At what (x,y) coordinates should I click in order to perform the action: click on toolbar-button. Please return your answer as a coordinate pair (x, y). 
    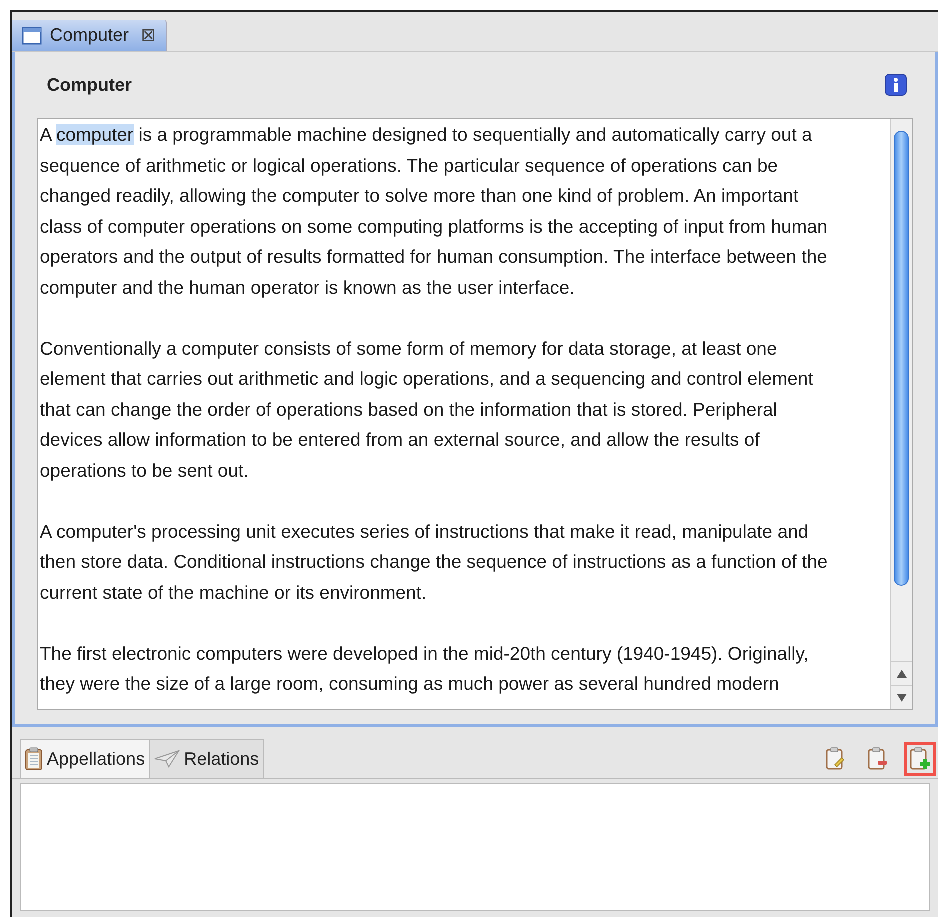
    Looking at the image, I should click on (920, 759).